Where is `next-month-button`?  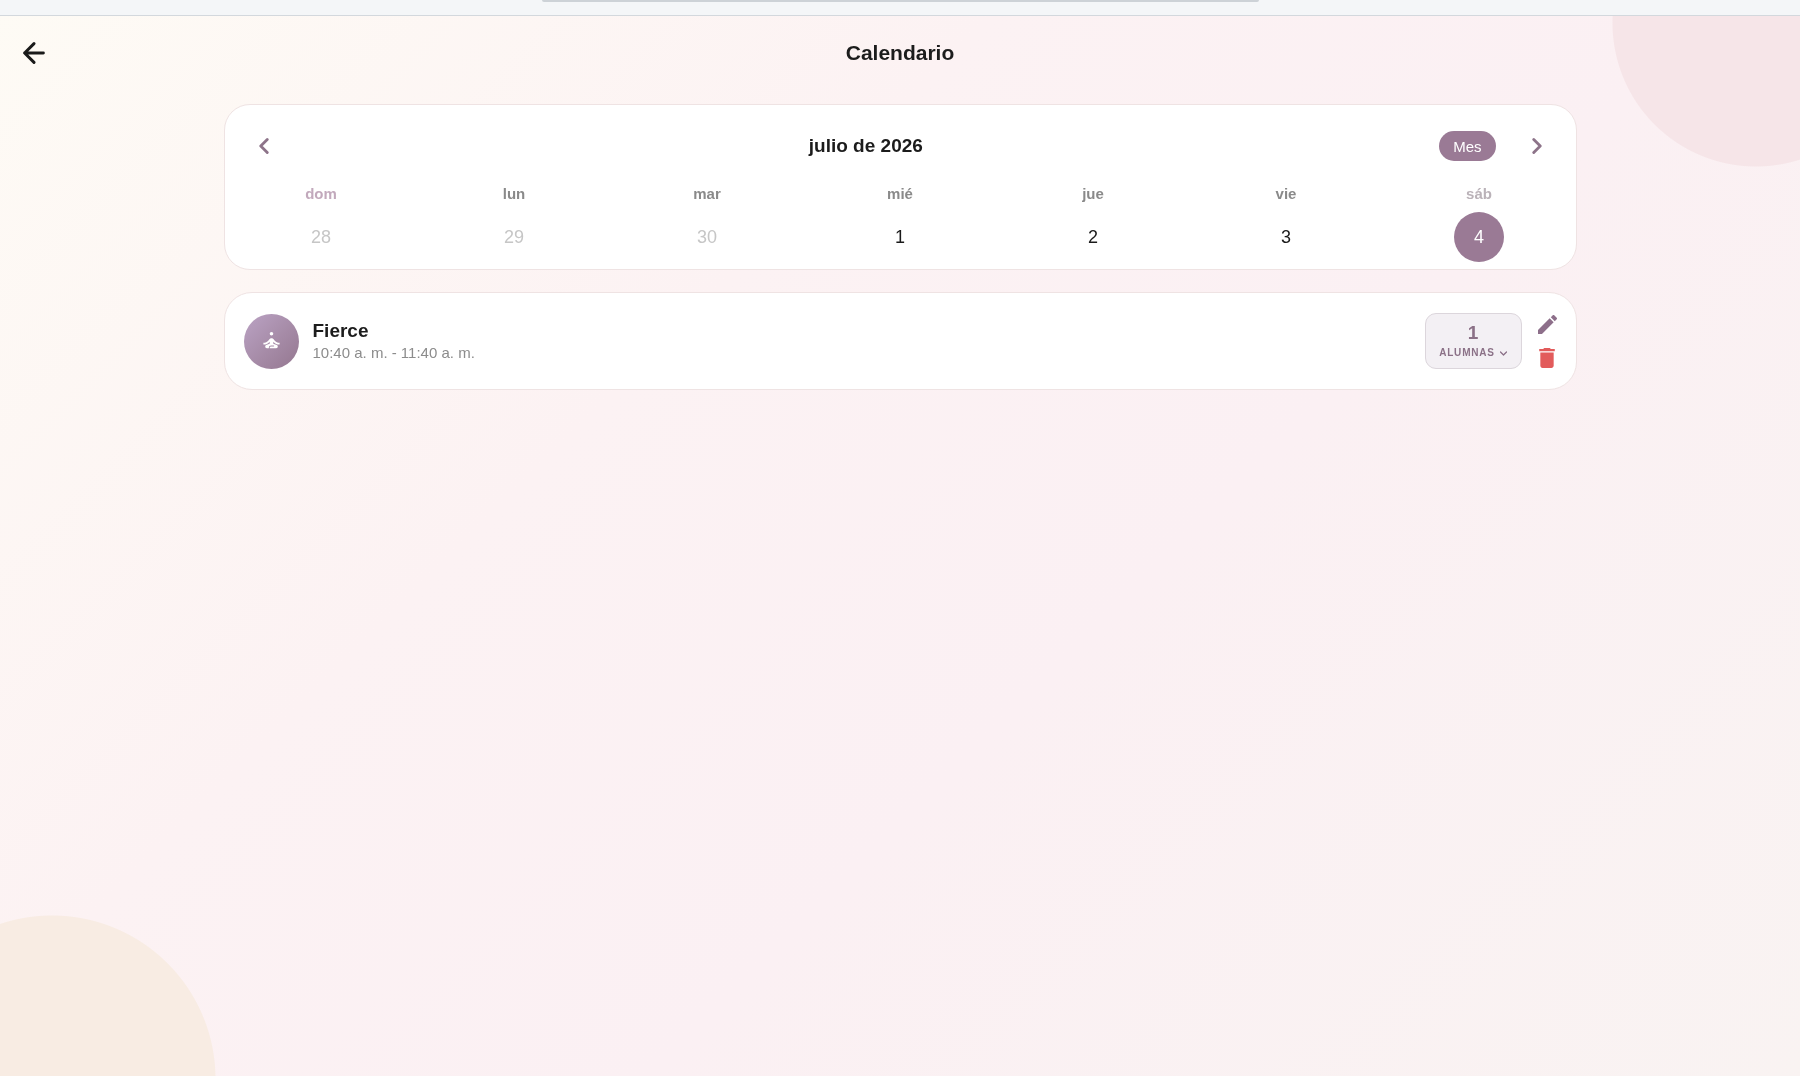
next-month-button is located at coordinates (1536, 146).